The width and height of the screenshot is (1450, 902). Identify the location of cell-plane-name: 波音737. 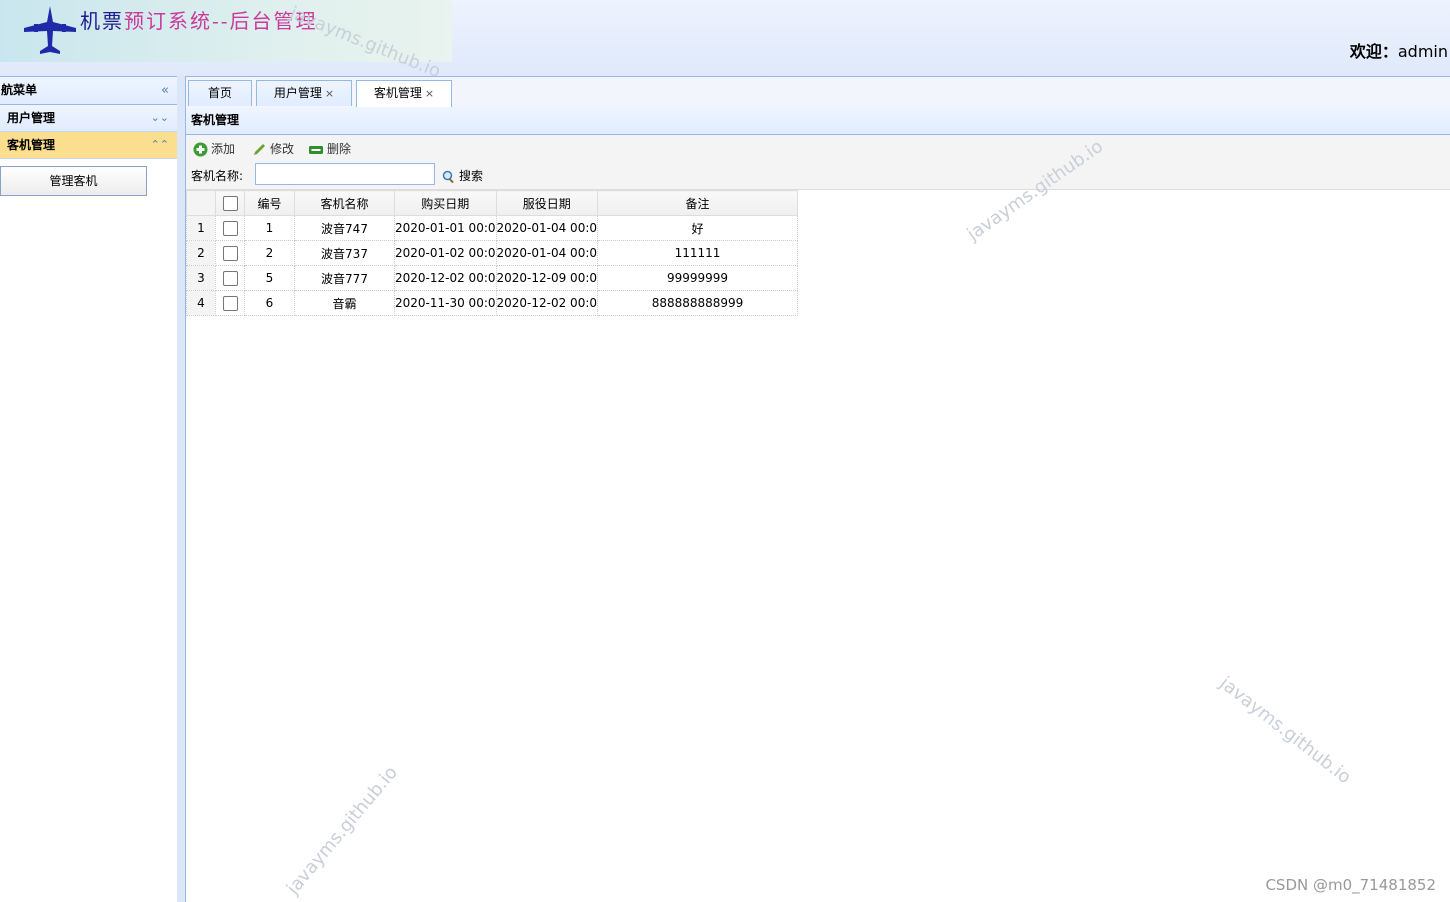
(344, 253).